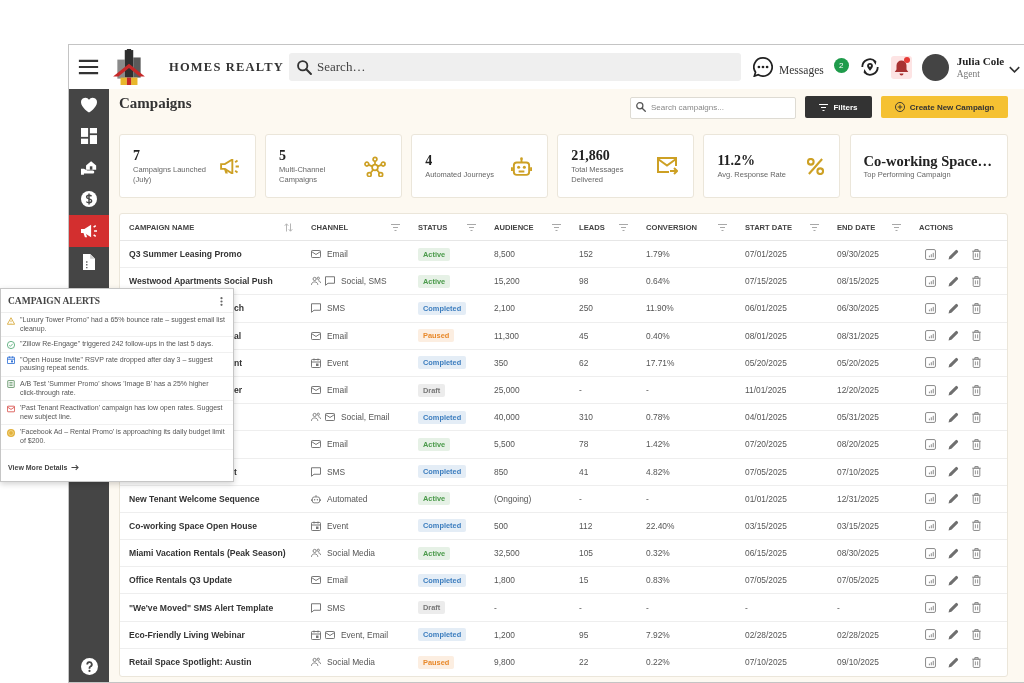 The image size is (1024, 683). Describe the element at coordinates (129, 67) in the screenshot. I see `buildings-logo-icon` at that location.